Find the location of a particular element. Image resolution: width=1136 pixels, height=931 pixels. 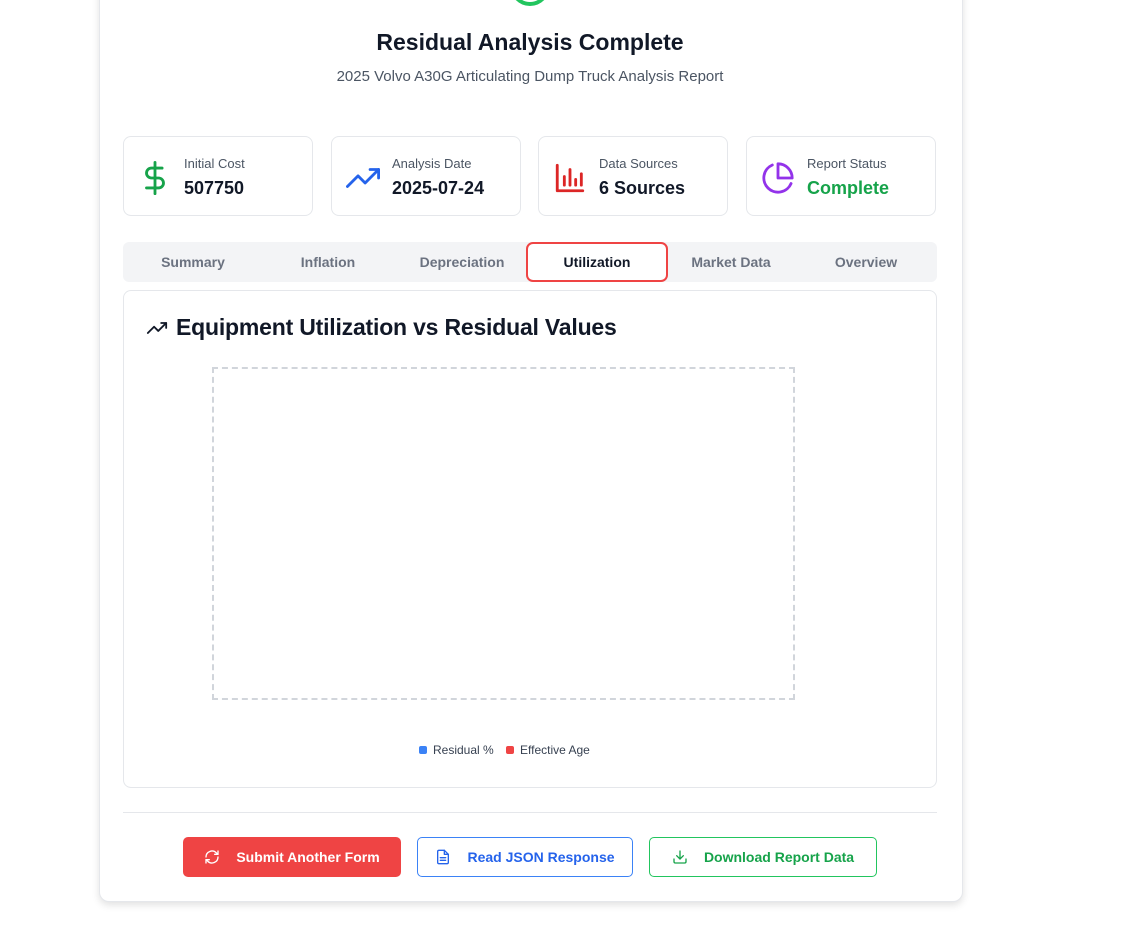

legend-label: Effective Age is located at coordinates (555, 750).